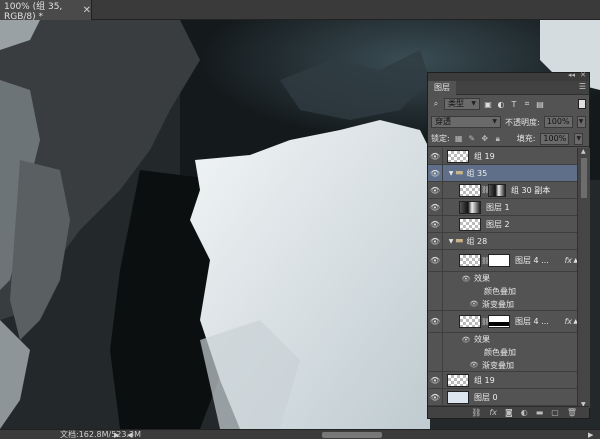 The image size is (600, 439). Describe the element at coordinates (498, 207) in the screenshot. I see `layer-name: 图层 1` at that location.